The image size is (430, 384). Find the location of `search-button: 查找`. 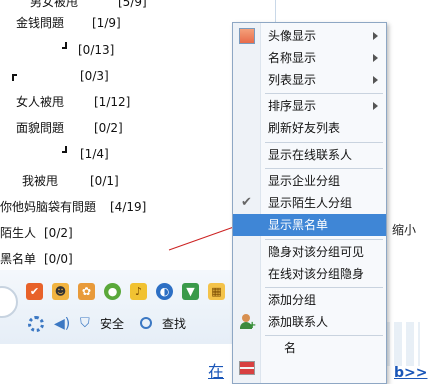

search-button: 查找 is located at coordinates (164, 324).